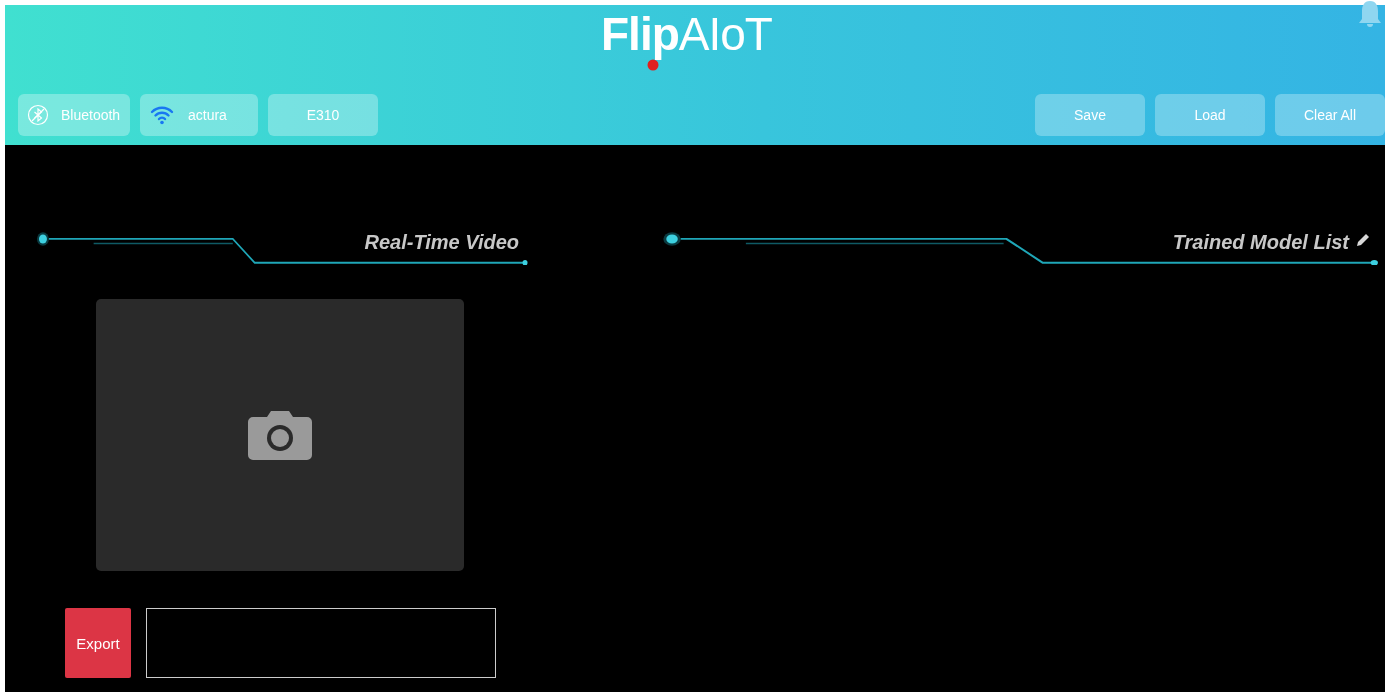  Describe the element at coordinates (199, 115) in the screenshot. I see `device-button: actura` at that location.